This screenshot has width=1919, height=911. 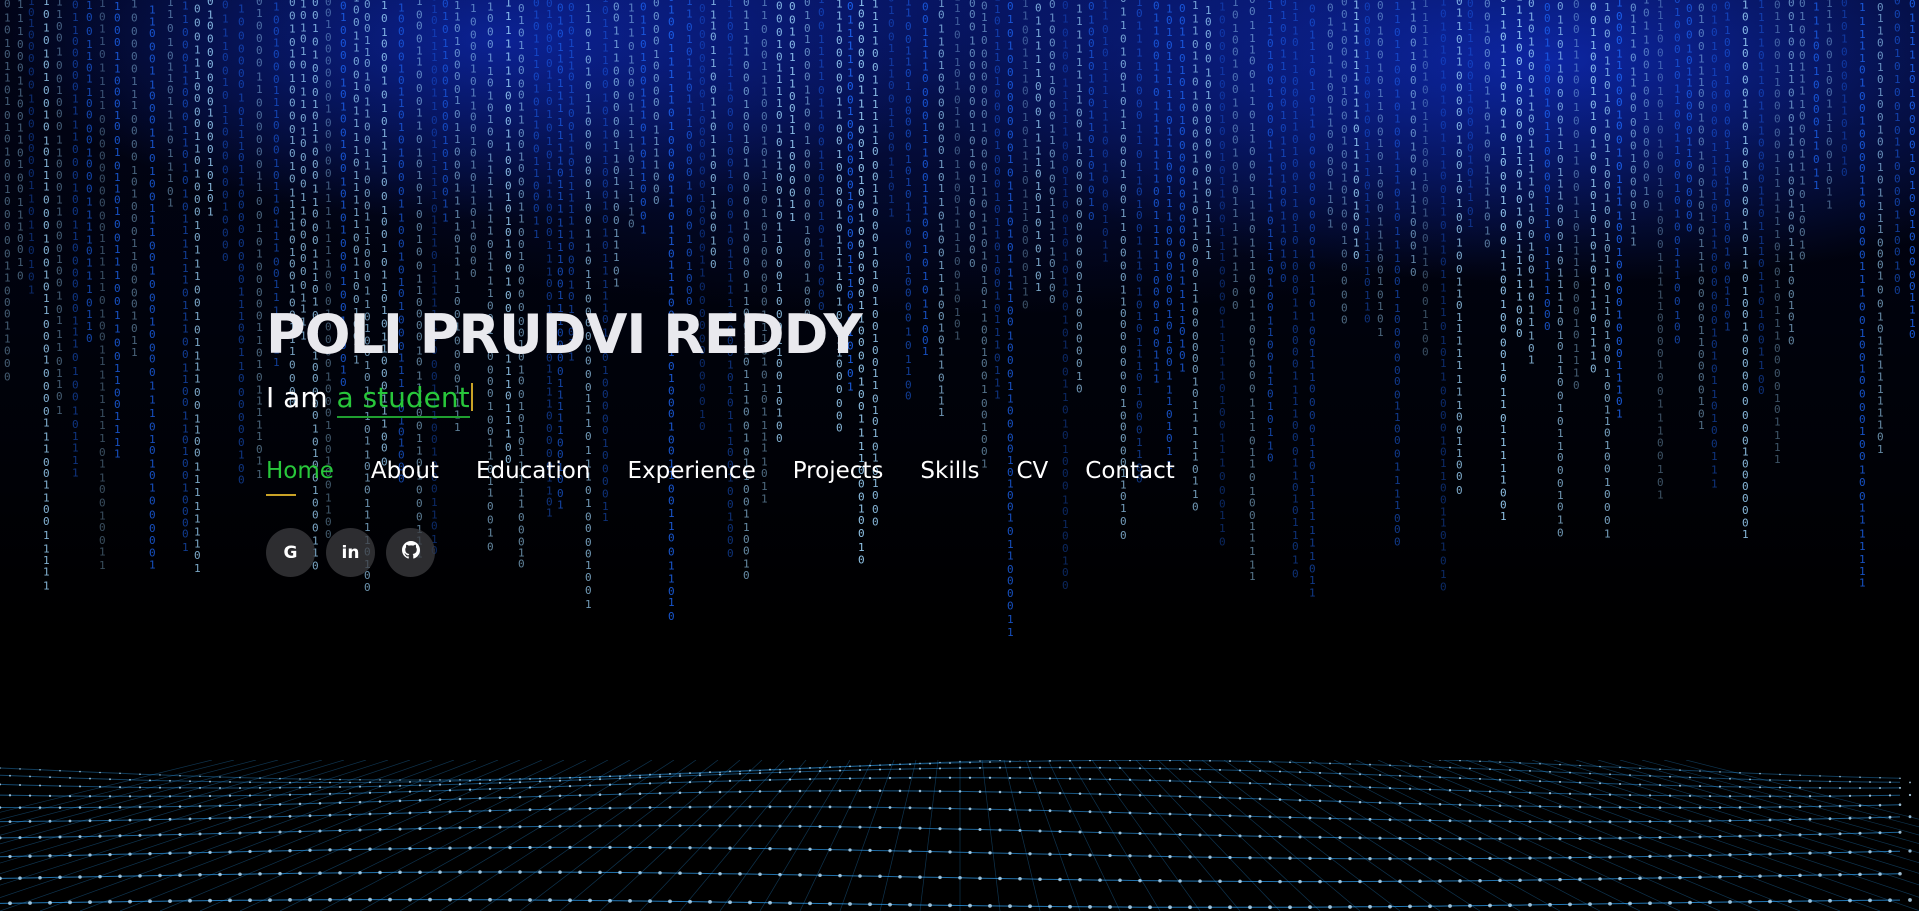 What do you see at coordinates (350, 552) in the screenshot?
I see `linkedin-link-button: in` at bounding box center [350, 552].